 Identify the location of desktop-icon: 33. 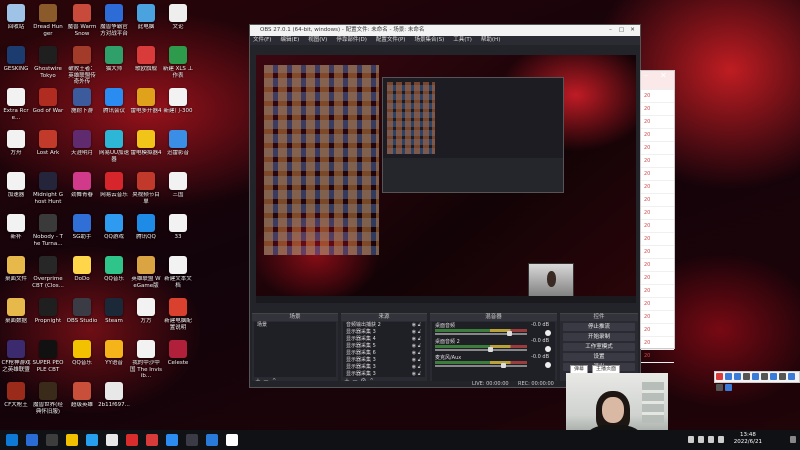
(178, 227).